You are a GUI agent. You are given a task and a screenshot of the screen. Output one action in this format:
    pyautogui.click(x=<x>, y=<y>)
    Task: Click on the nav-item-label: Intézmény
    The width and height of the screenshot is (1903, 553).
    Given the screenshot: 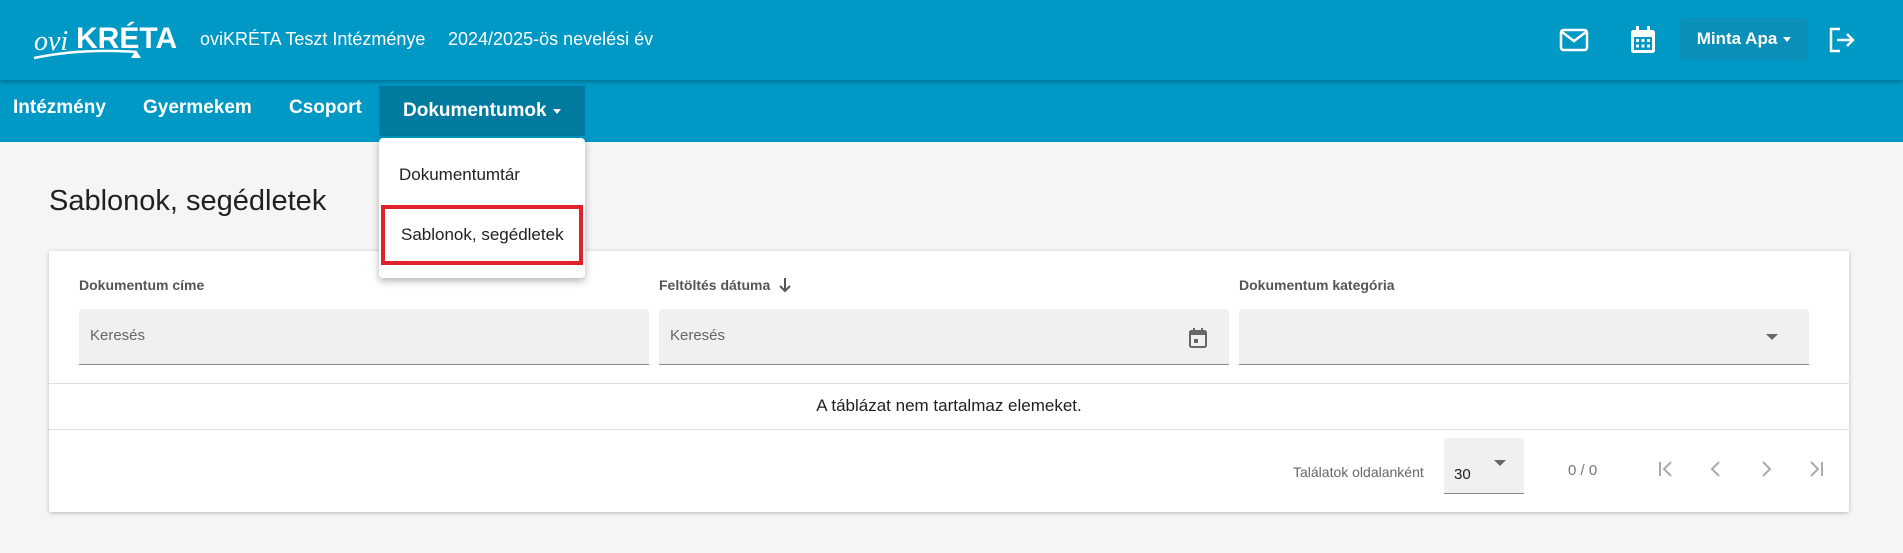 What is the action you would take?
    pyautogui.click(x=59, y=107)
    